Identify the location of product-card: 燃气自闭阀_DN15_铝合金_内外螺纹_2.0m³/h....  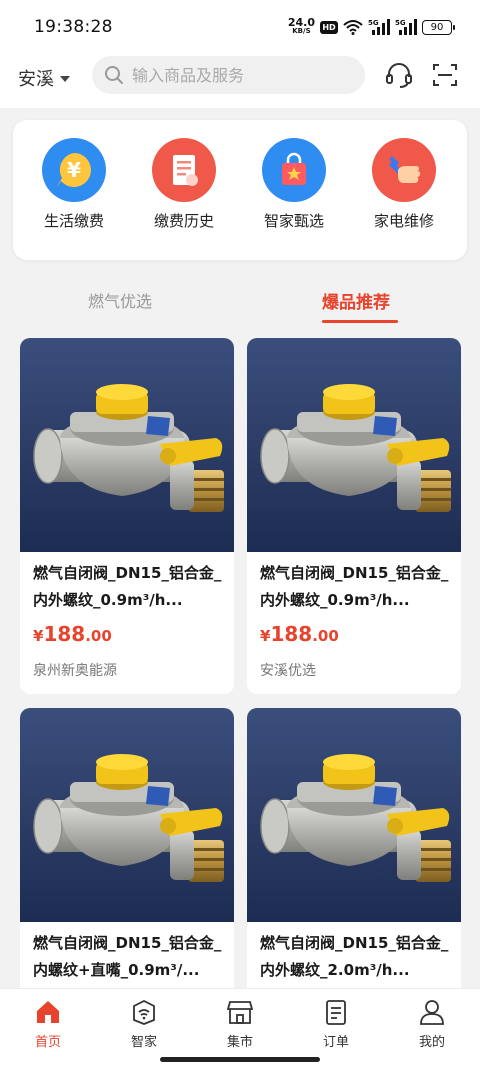
(354, 858).